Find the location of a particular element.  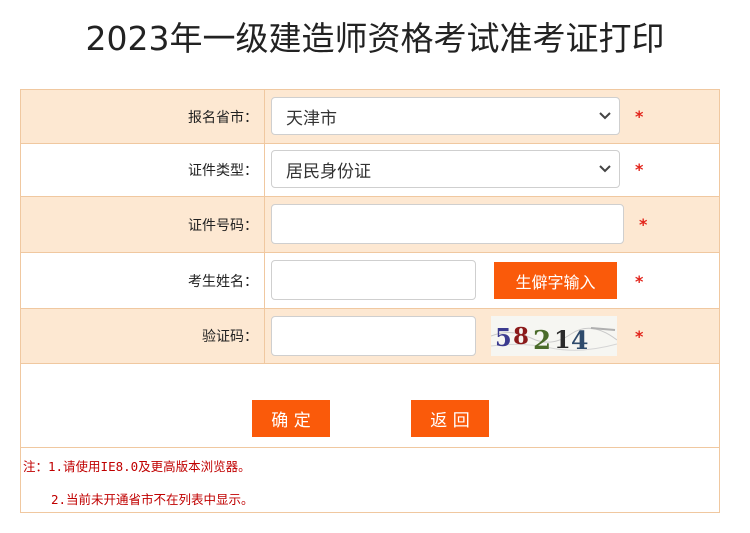

id-type-select: 居民身份证 is located at coordinates (445, 169).